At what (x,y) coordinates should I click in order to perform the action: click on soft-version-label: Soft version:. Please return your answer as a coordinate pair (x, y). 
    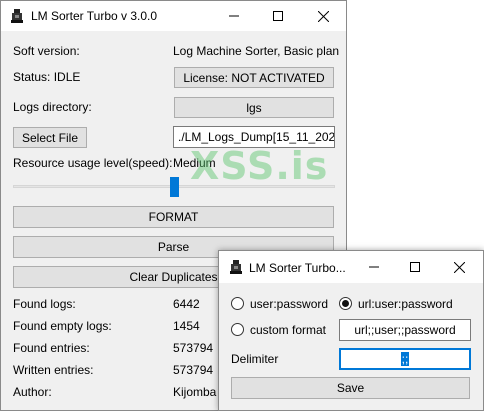
    Looking at the image, I should click on (46, 51).